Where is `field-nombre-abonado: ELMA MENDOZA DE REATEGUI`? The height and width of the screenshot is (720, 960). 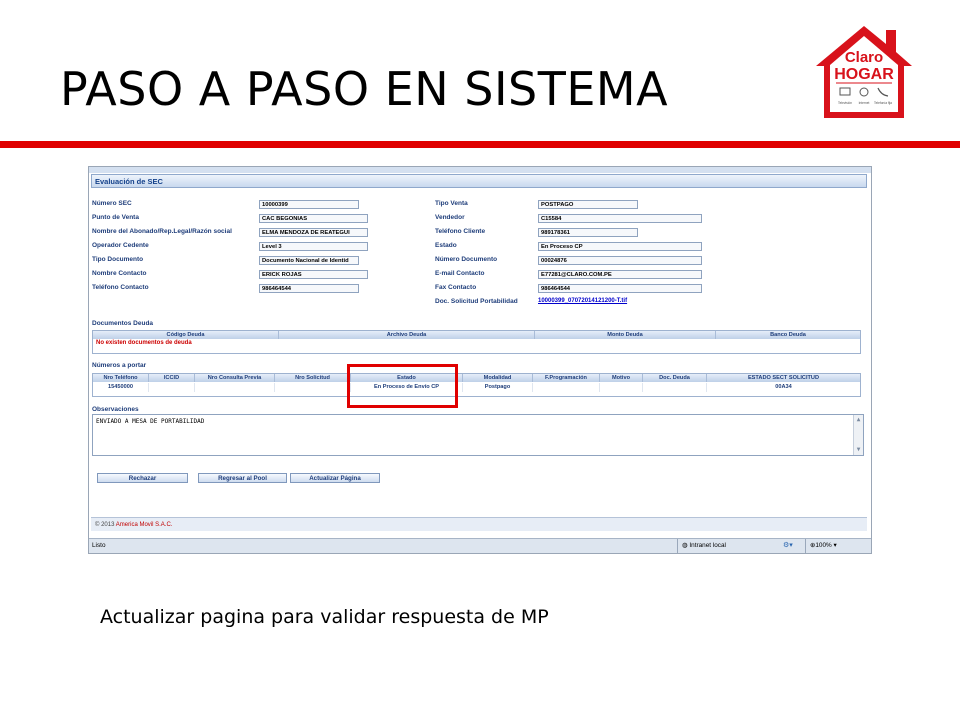
field-nombre-abonado: ELMA MENDOZA DE REATEGUI is located at coordinates (313, 232).